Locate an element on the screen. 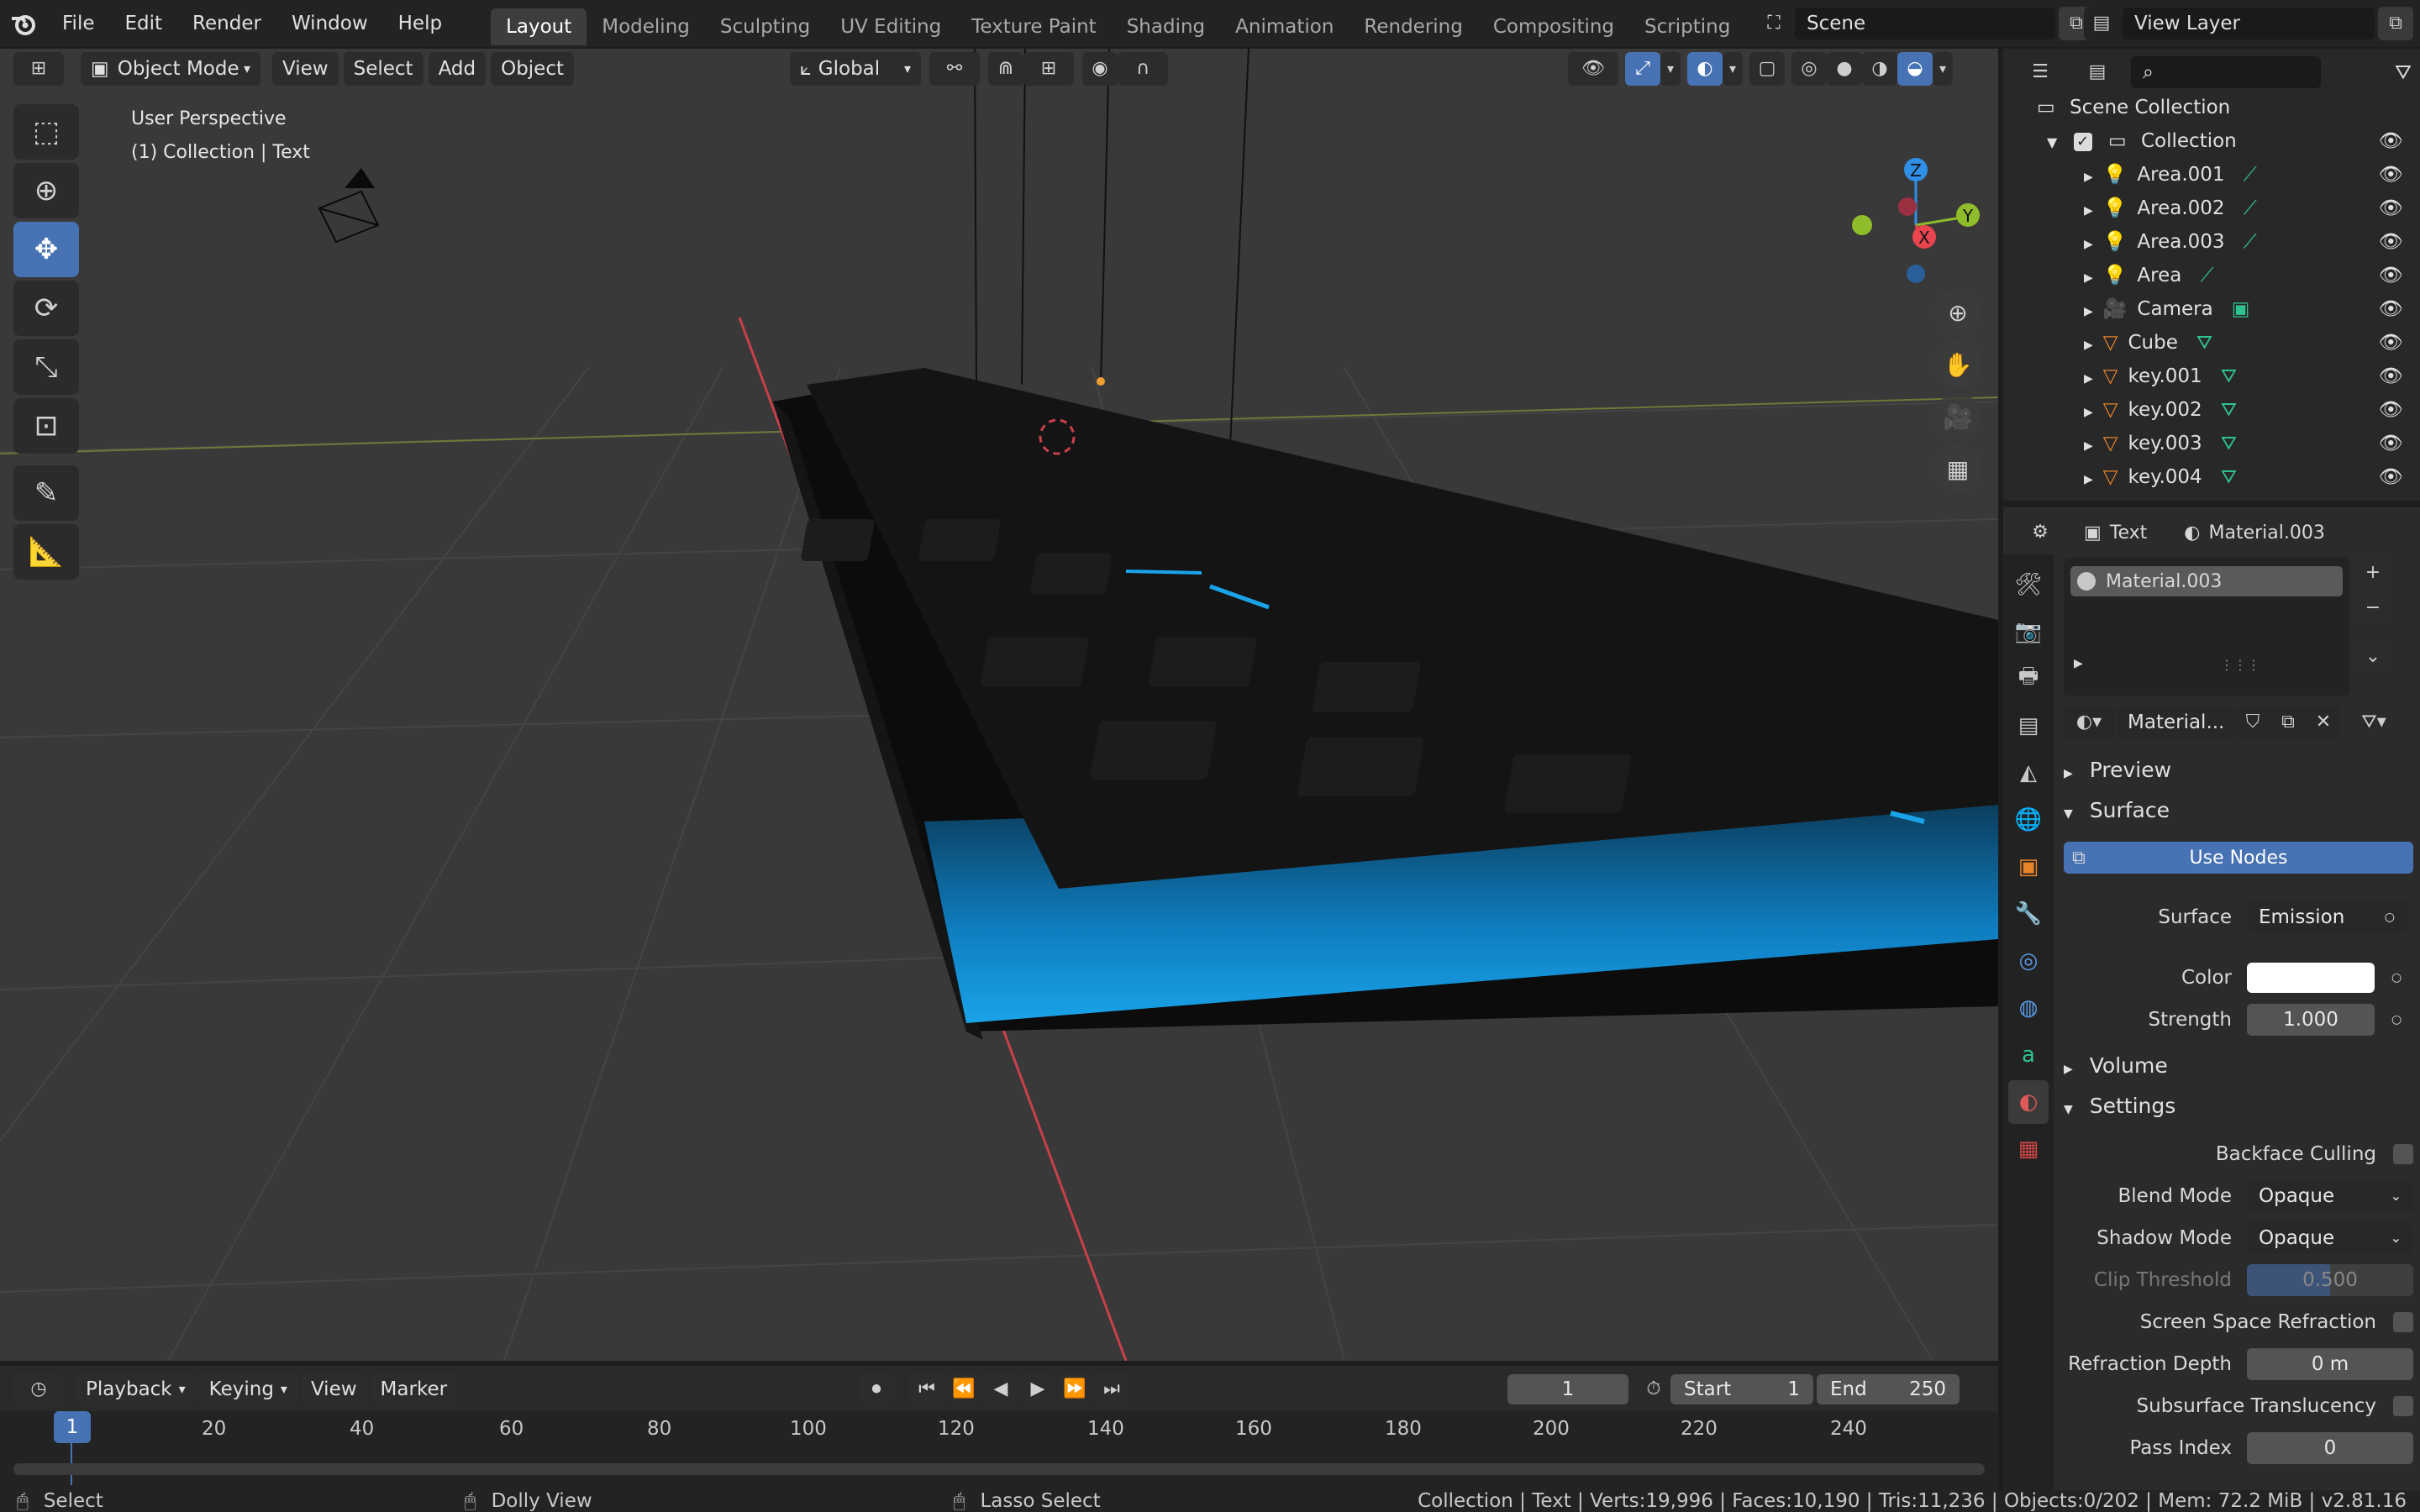  browse-material-icon: ◐▾ is located at coordinates (2089, 722).